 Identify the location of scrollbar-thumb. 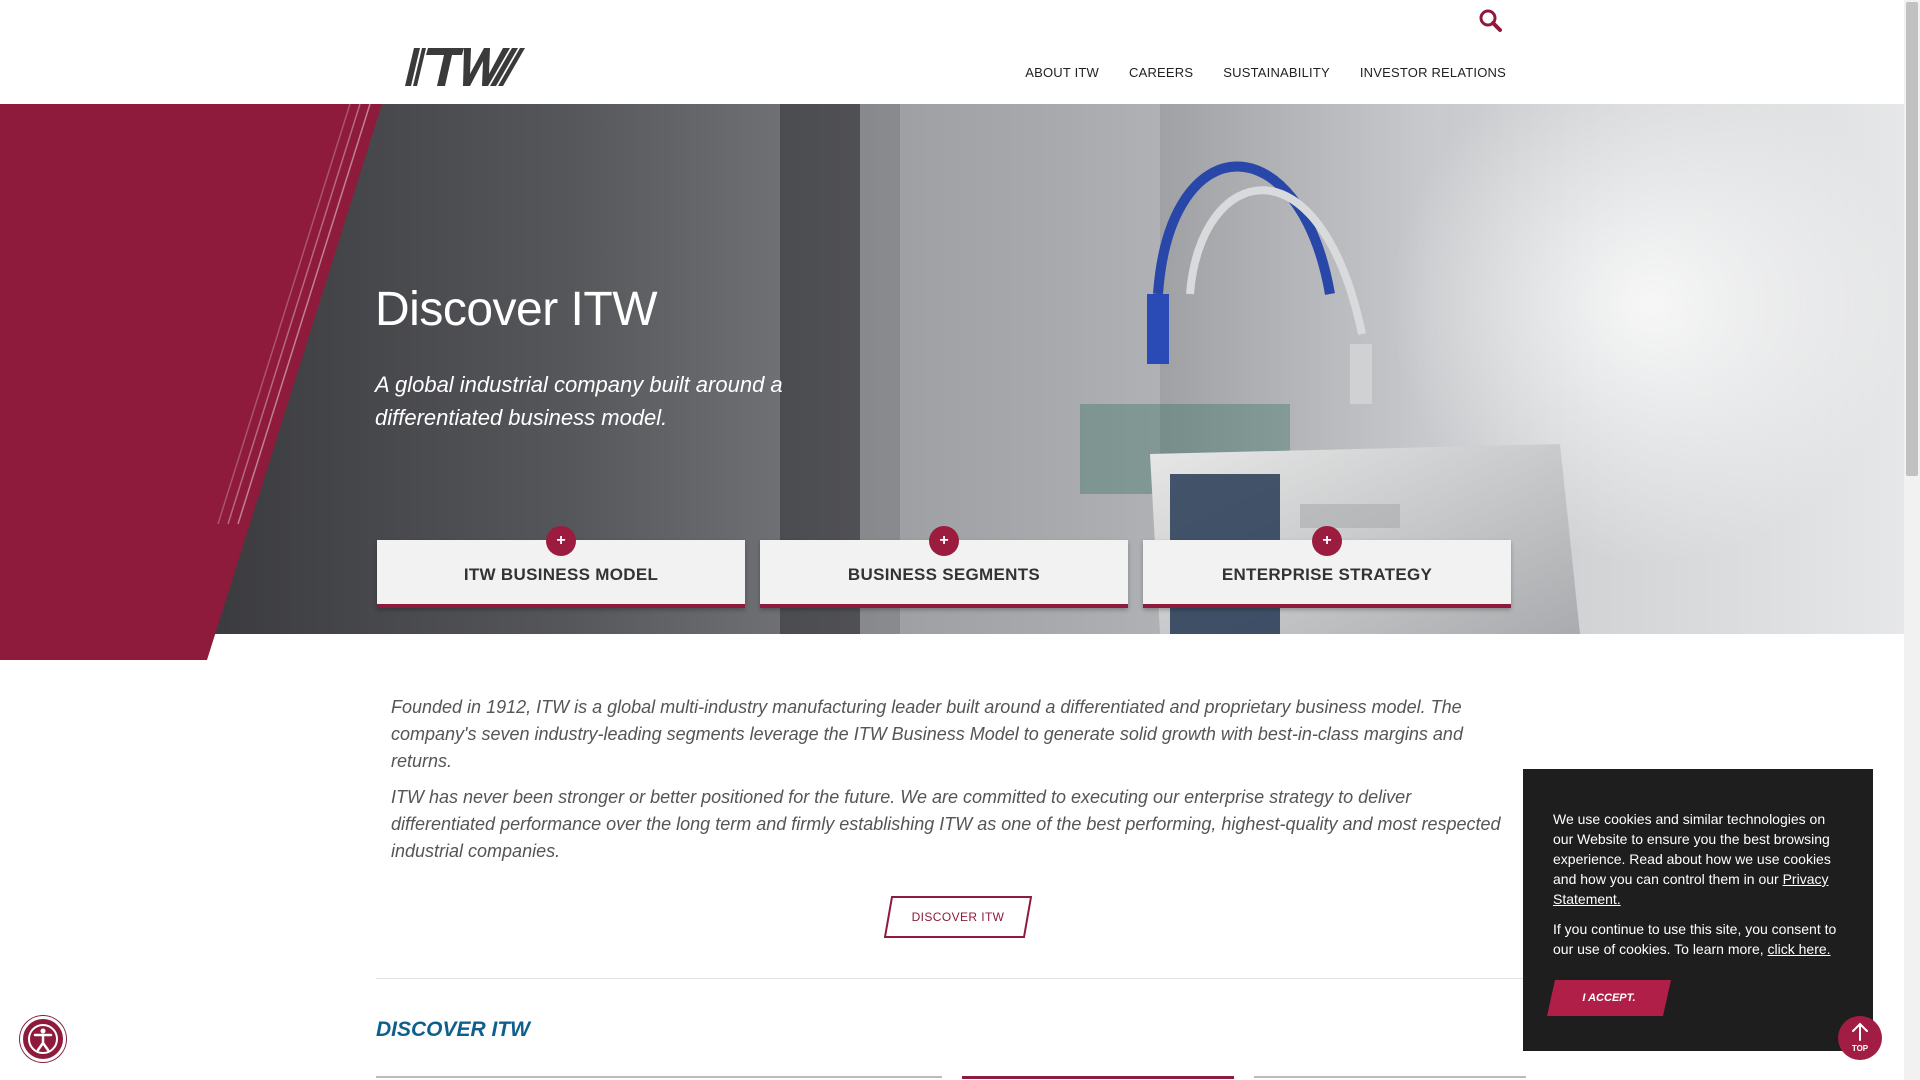
(1912, 239).